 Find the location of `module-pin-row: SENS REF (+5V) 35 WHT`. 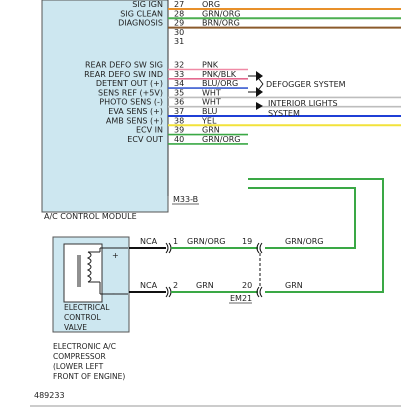

module-pin-row: SENS REF (+5V) 35 WHT is located at coordinates (249, 93).